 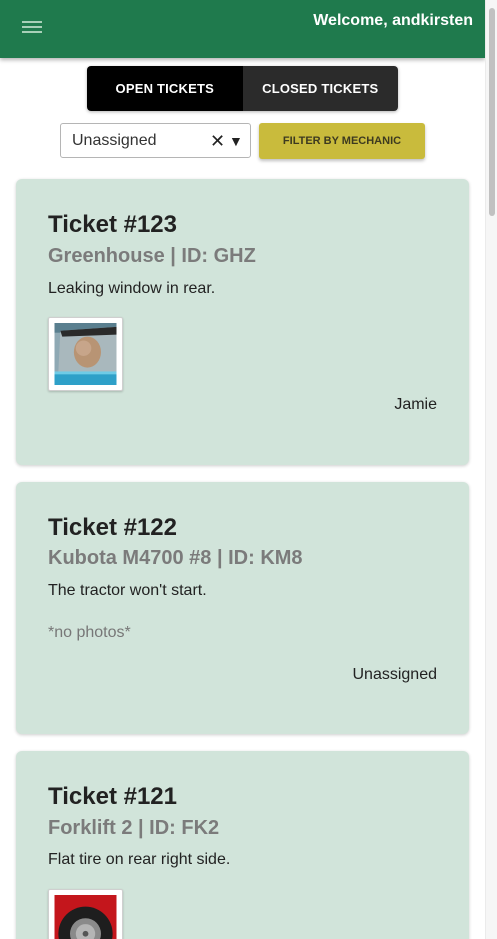 I want to click on scrollbar-thumb, so click(x=492, y=112).